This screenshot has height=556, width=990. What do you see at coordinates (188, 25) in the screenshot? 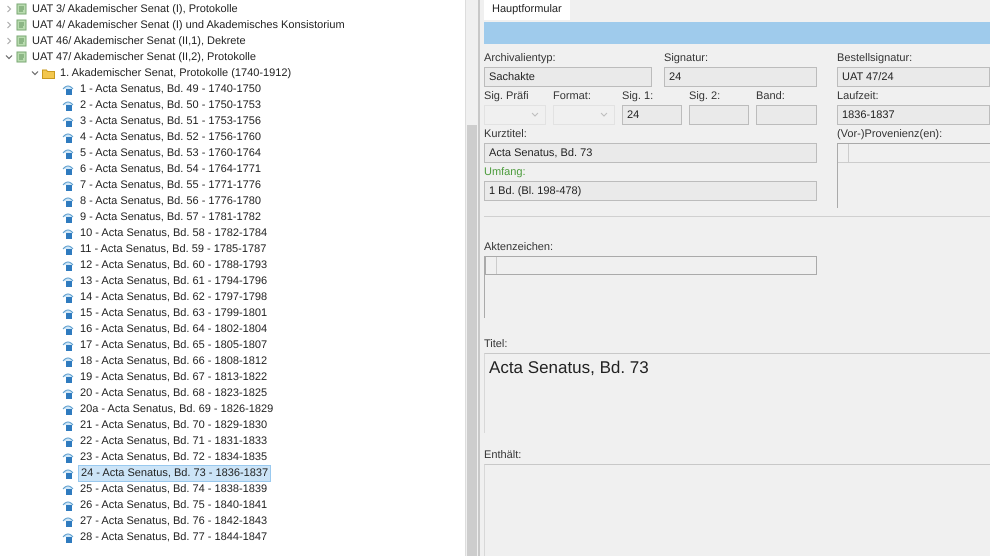
I see `tree-item: UAT 4/ Akademischer Senat (I) und Akademisches Konsistorium` at bounding box center [188, 25].